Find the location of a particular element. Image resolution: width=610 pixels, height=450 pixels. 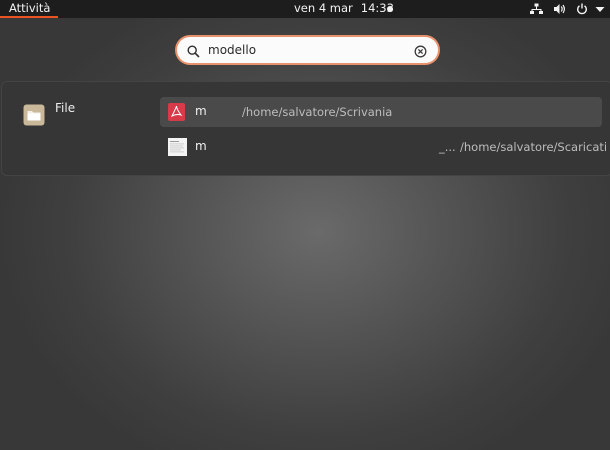

date-label: ven 4 mar is located at coordinates (323, 8).